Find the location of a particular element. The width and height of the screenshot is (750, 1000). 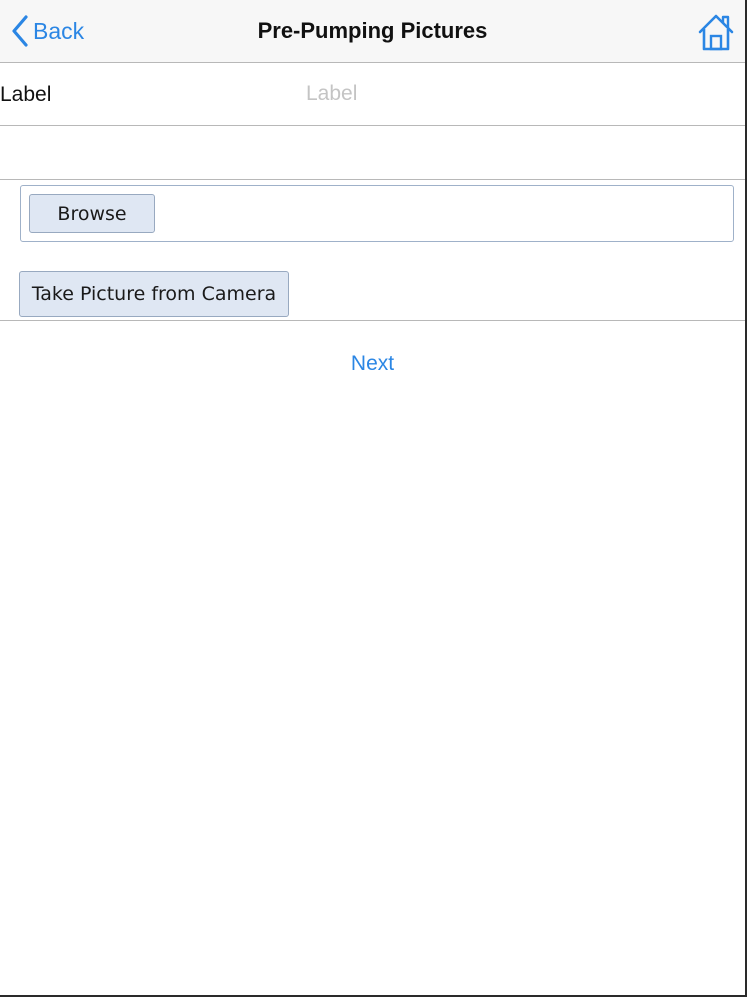

home-button is located at coordinates (716, 32).